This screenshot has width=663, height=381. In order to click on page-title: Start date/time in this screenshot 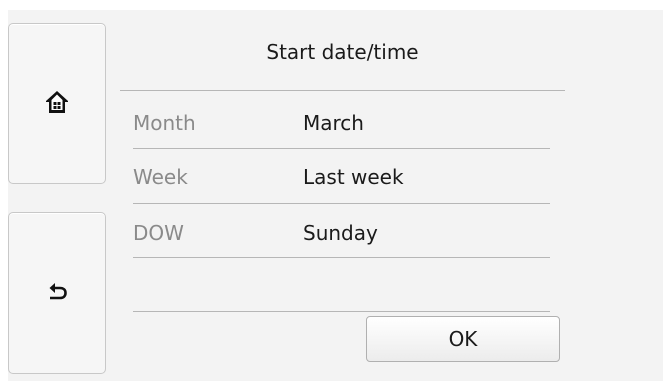, I will do `click(342, 52)`.